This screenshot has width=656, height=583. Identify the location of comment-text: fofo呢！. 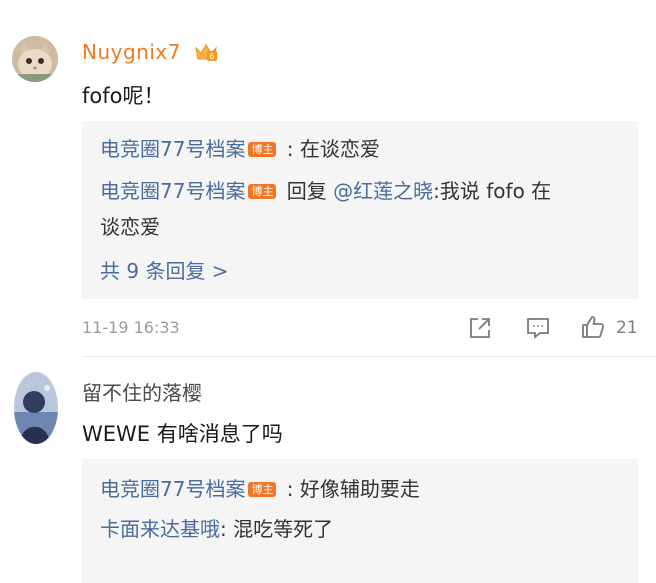
(123, 96).